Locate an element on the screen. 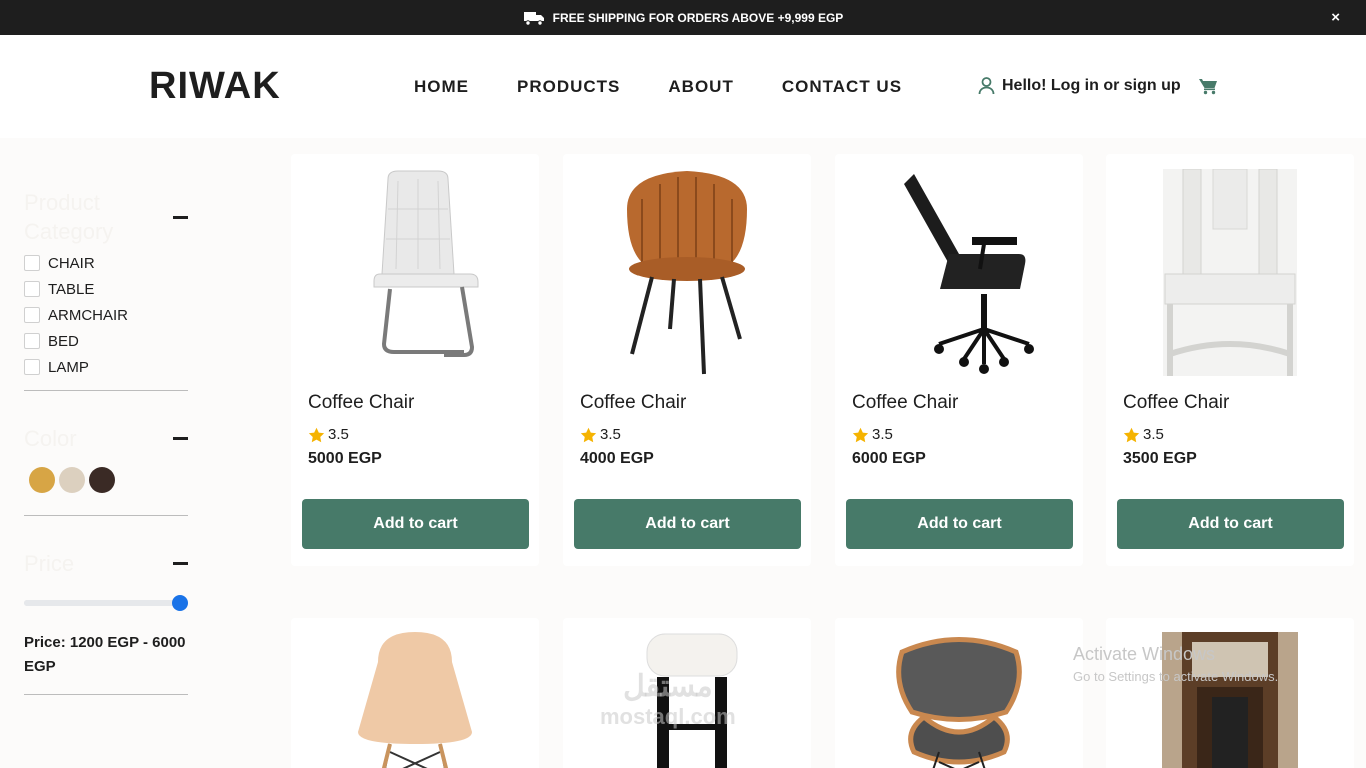 This screenshot has width=1366, height=768. product-card: Coffee Chair 3.5 5000 EGP Add to cart is located at coordinates (415, 360).